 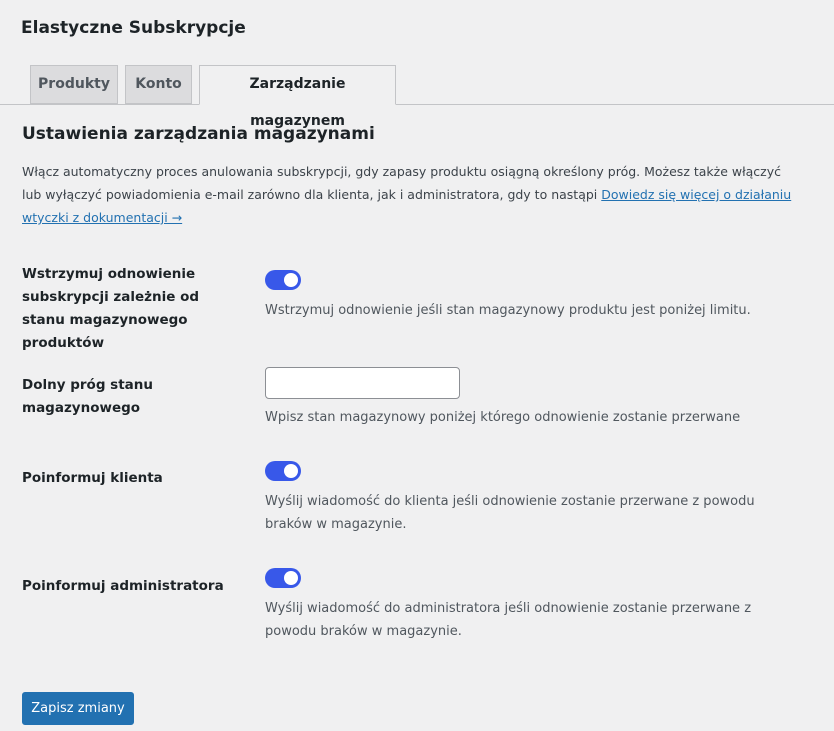 I want to click on notify-admin-label: Poinformuj administratora, so click(x=123, y=586).